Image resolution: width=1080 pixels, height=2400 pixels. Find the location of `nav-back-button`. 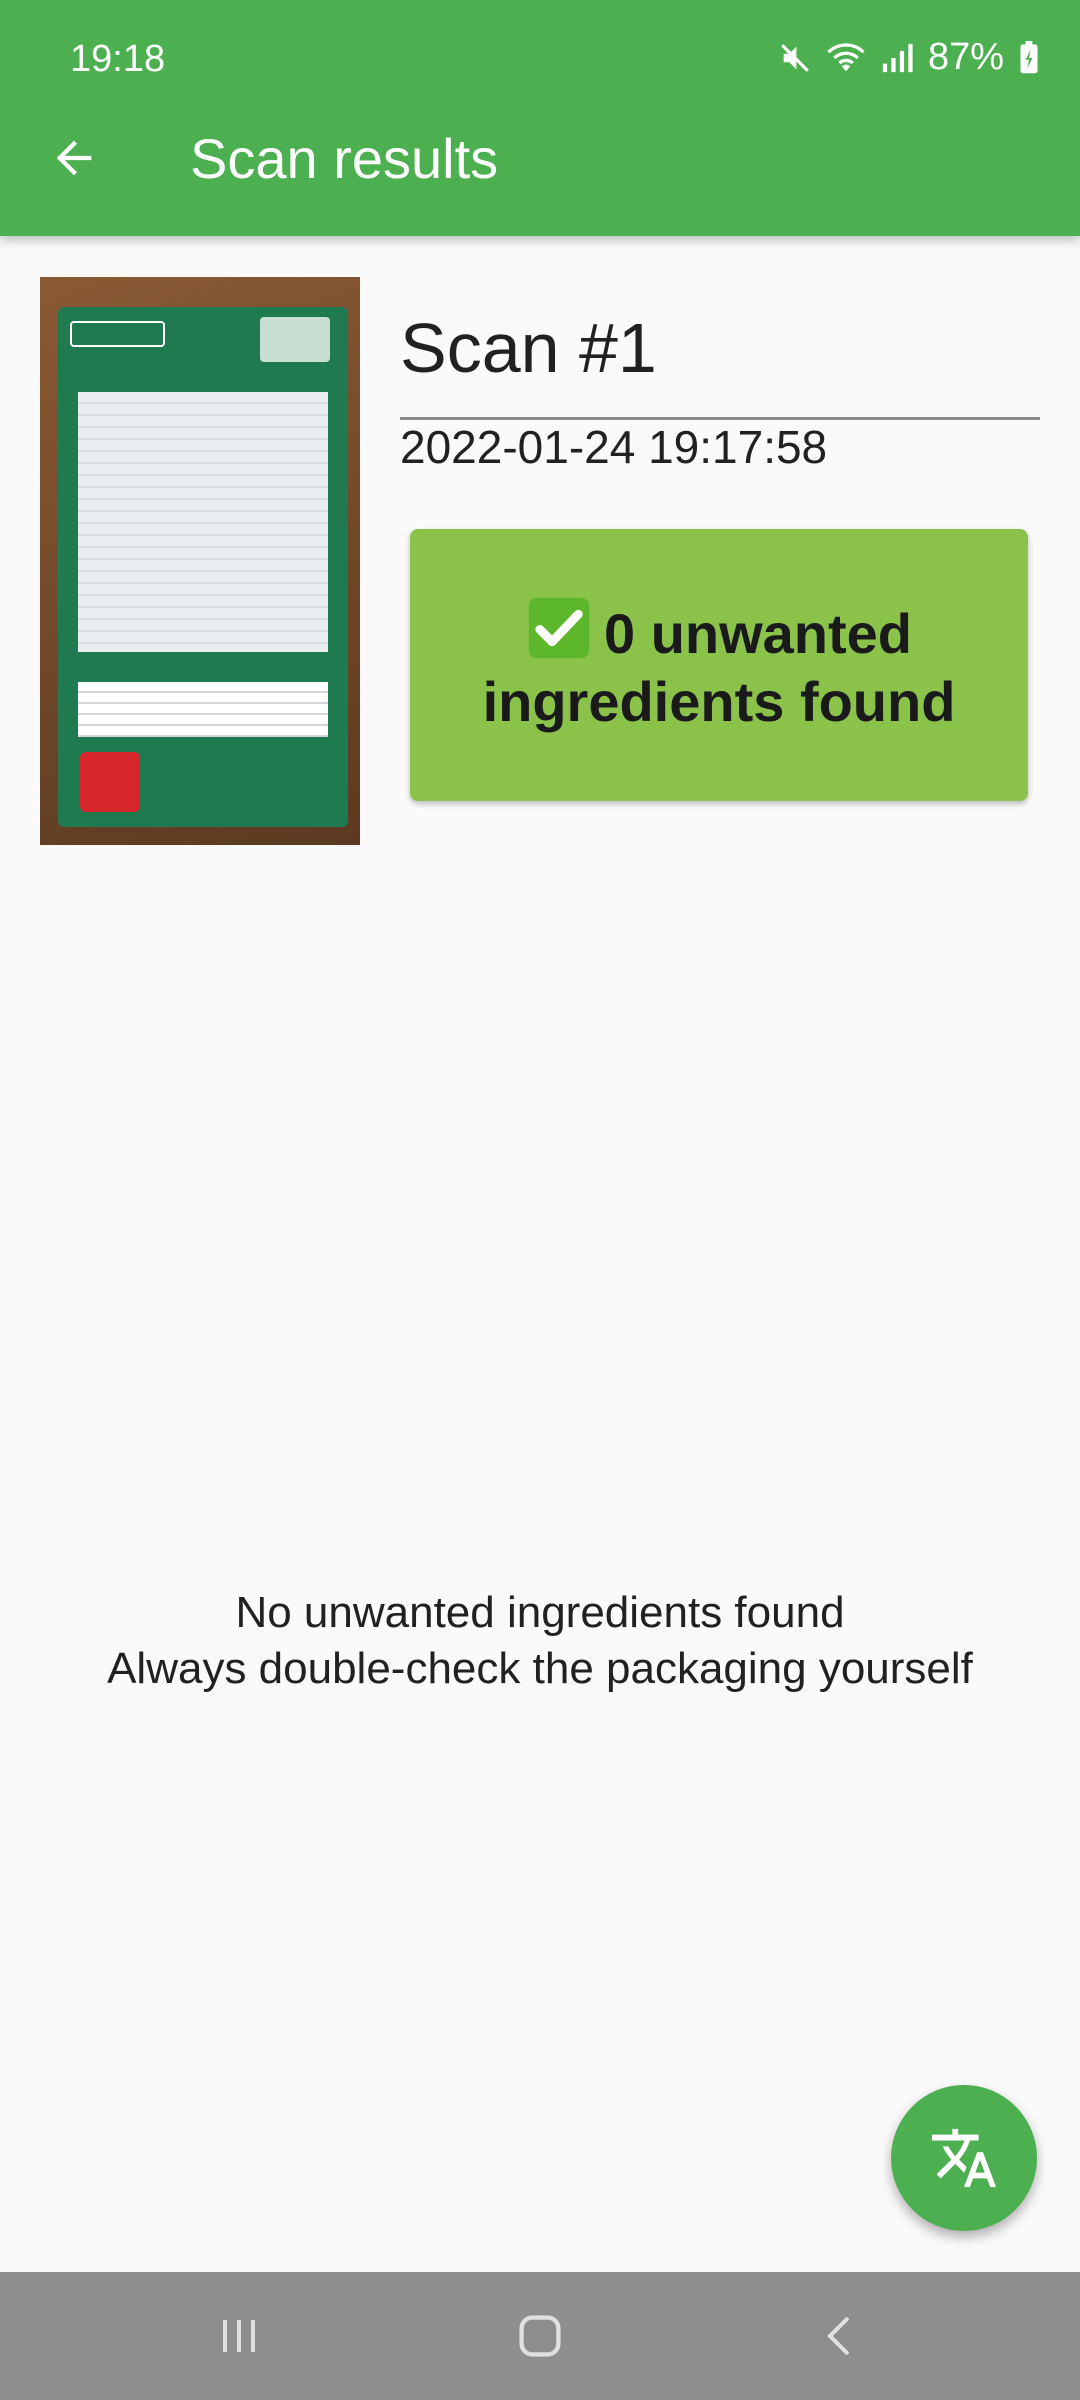

nav-back-button is located at coordinates (842, 2336).